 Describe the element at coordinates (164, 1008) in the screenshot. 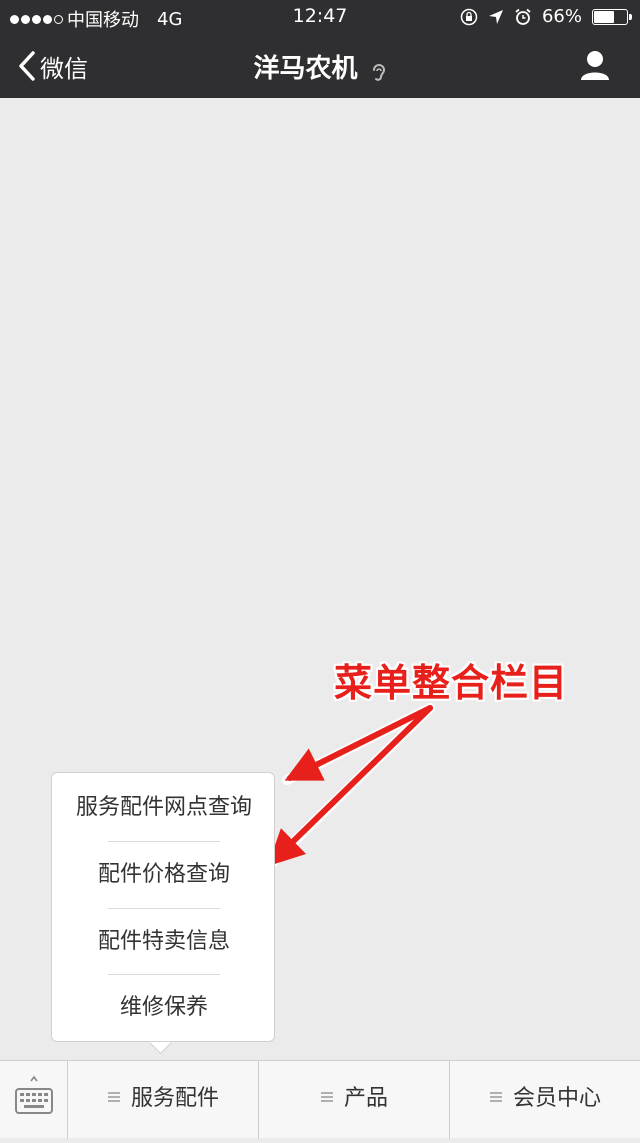

I see `submenu-item-maintenance: 维修保养` at that location.